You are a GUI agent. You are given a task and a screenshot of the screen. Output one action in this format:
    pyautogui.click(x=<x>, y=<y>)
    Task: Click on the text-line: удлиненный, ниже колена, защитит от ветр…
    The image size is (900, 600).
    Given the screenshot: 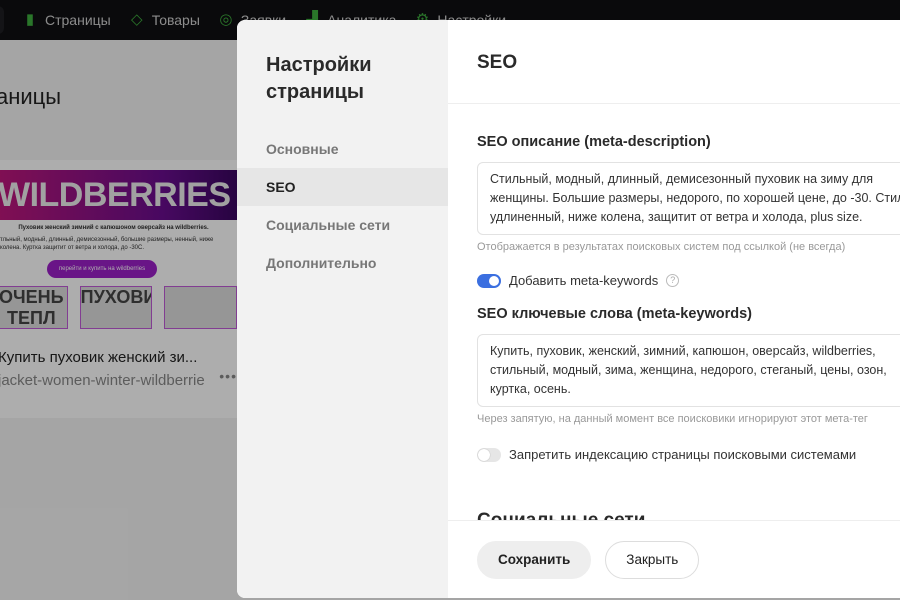 What is the action you would take?
    pyautogui.click(x=676, y=217)
    